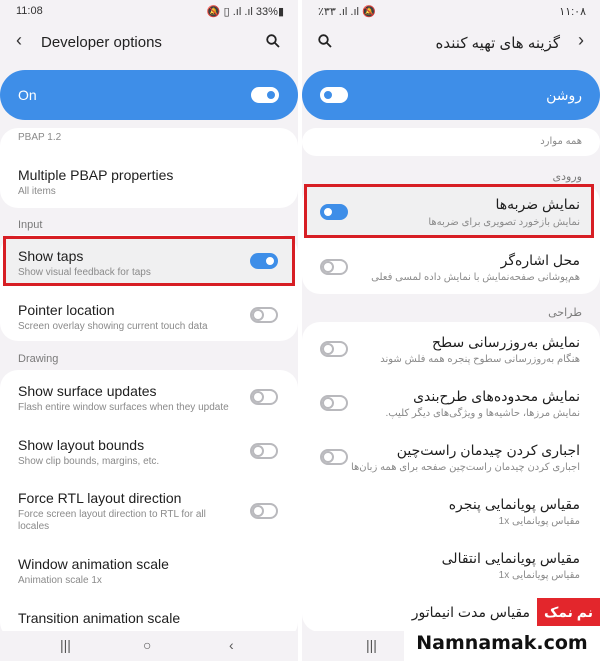 This screenshot has width=600, height=661. What do you see at coordinates (564, 95) in the screenshot?
I see `master-switch-label: روشن` at bounding box center [564, 95].